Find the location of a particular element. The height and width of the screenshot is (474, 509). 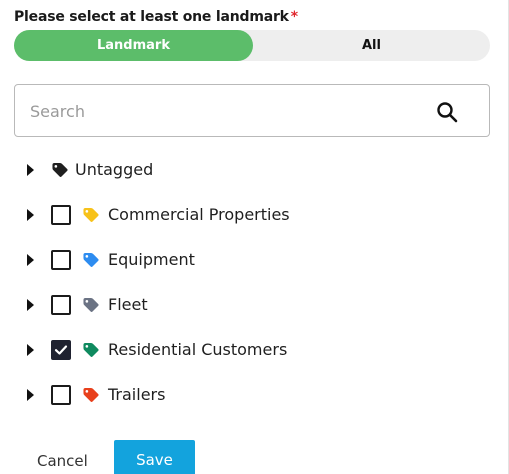

tree-item-trailers: Trailers is located at coordinates (254, 395).